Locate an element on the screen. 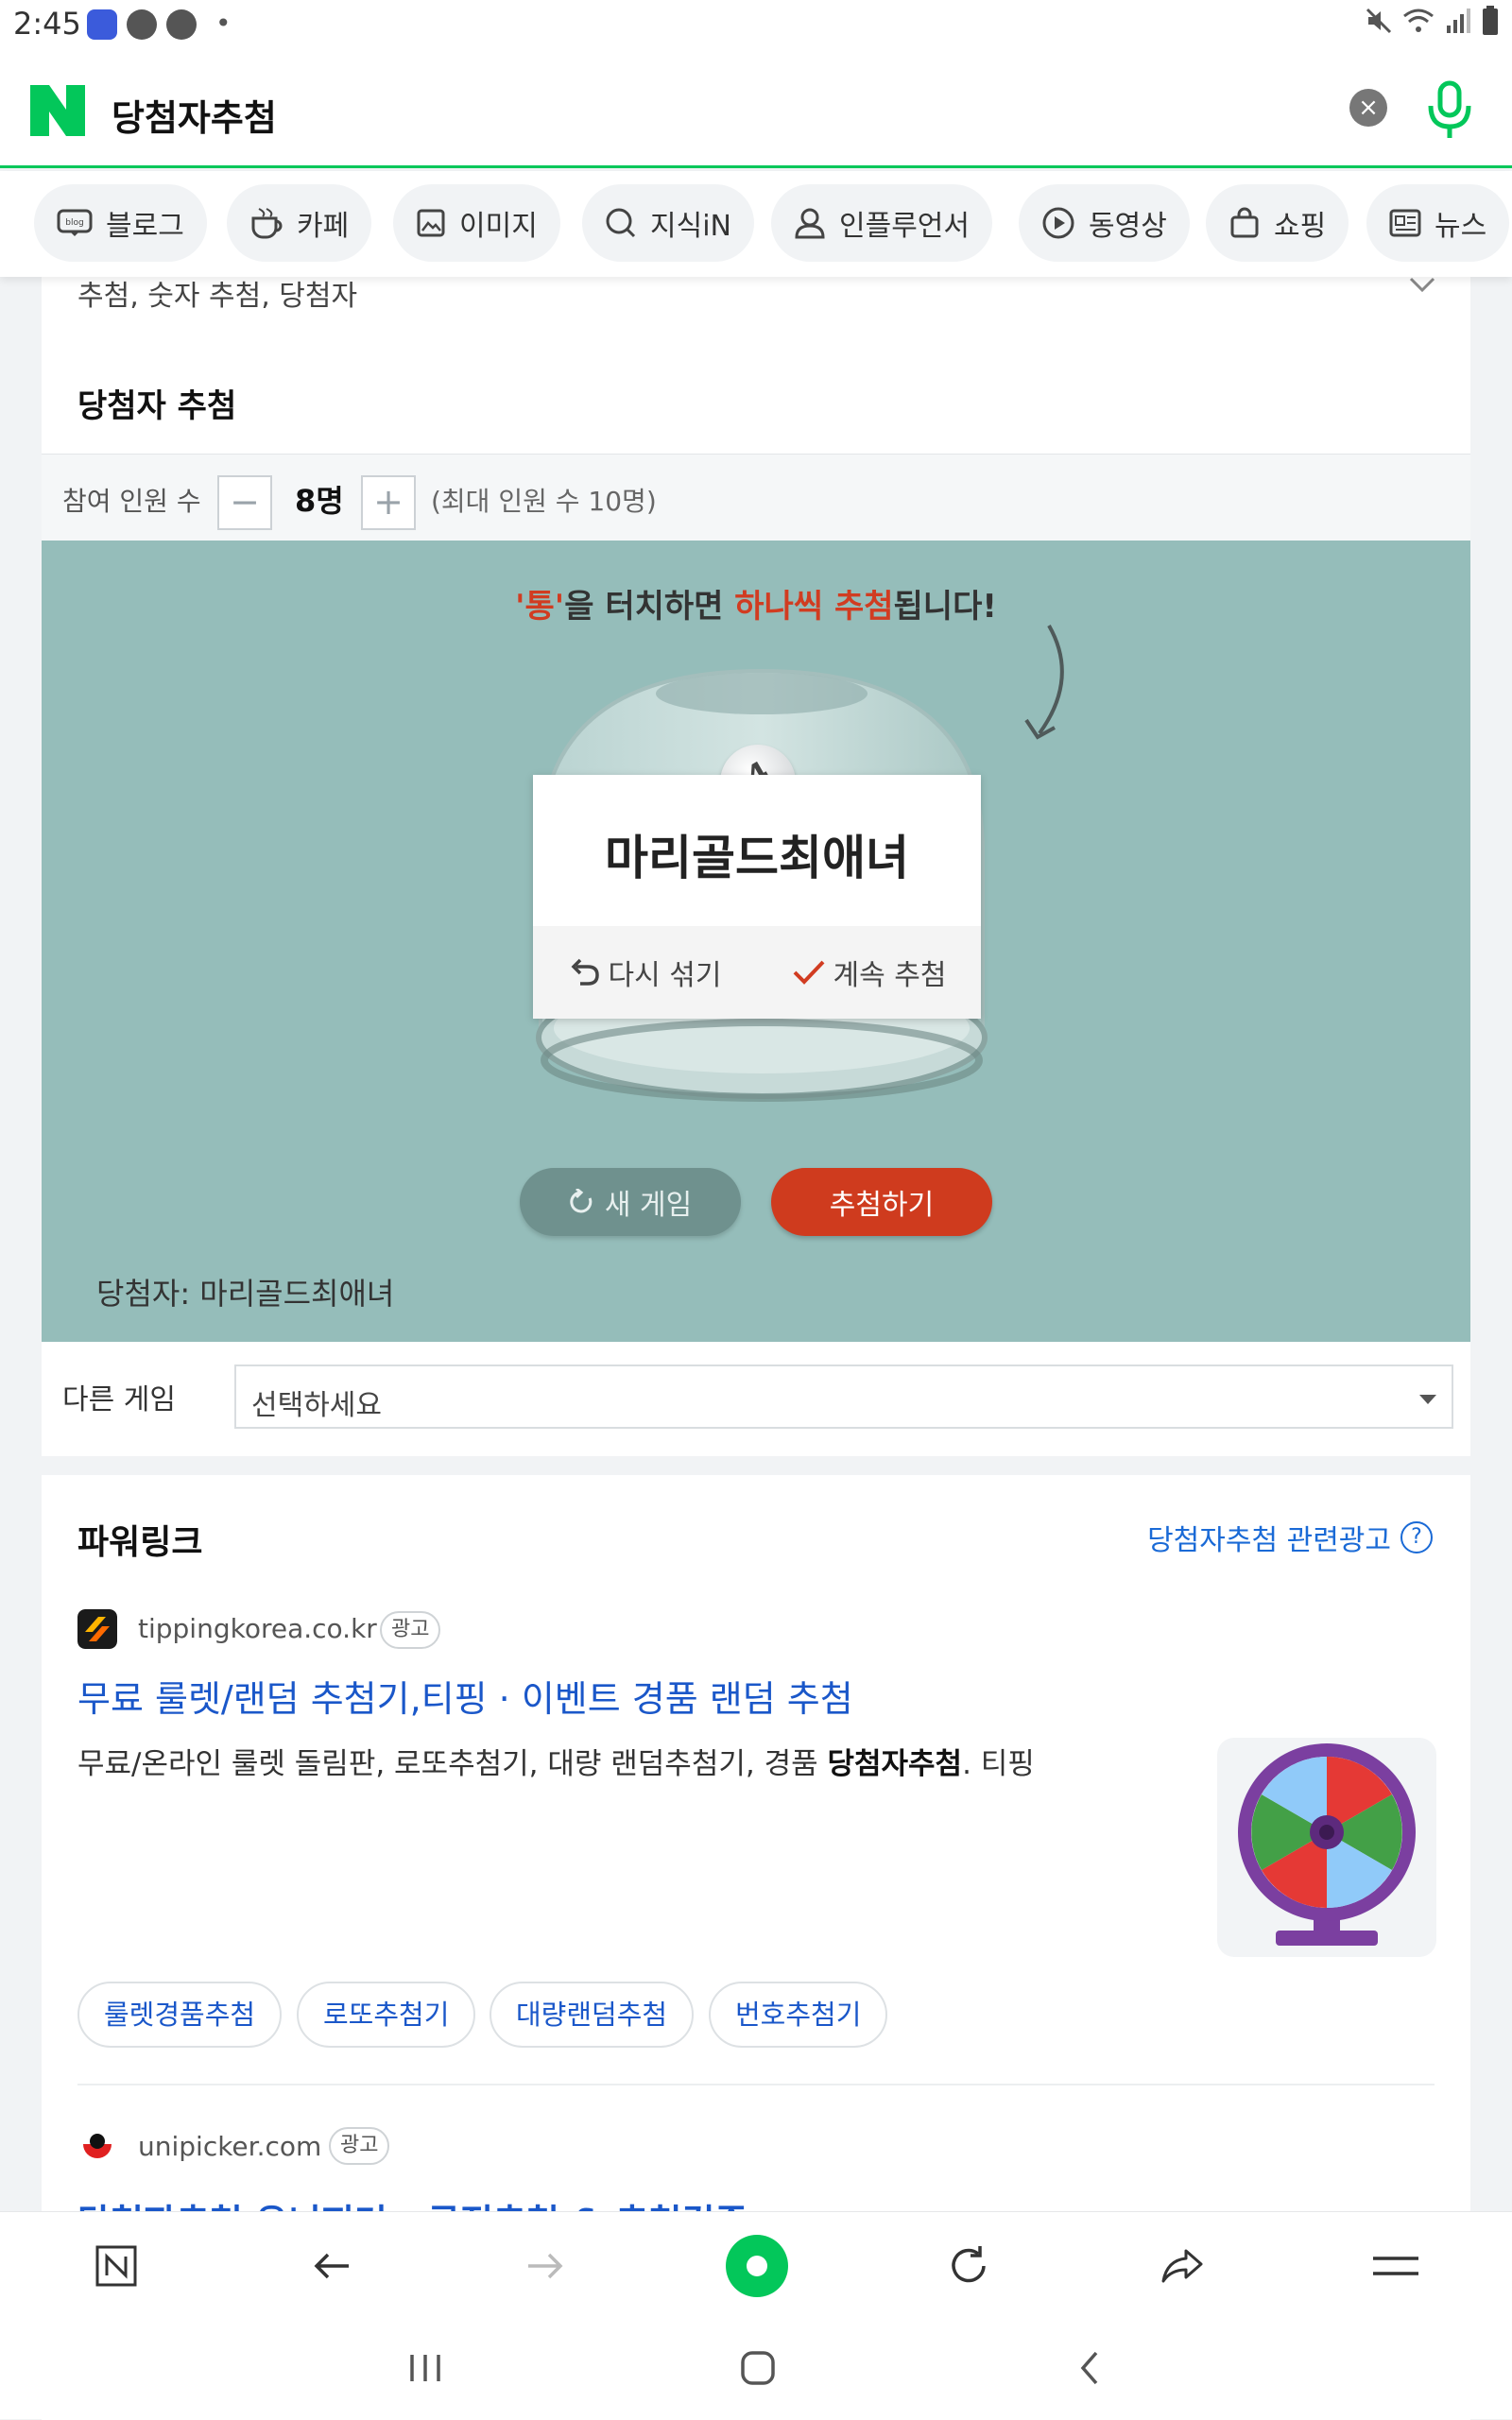 Image resolution: width=1512 pixels, height=2420 pixels. continue-draw-label: 계속 추첨 is located at coordinates (890, 975).